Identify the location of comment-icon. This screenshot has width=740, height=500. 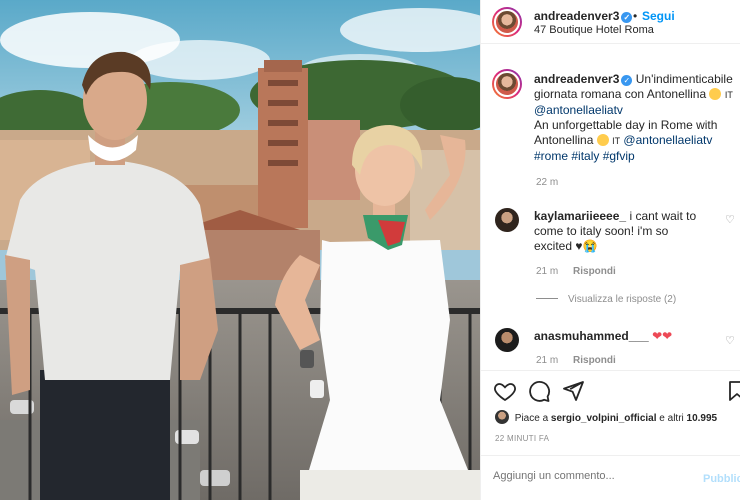
(539, 391).